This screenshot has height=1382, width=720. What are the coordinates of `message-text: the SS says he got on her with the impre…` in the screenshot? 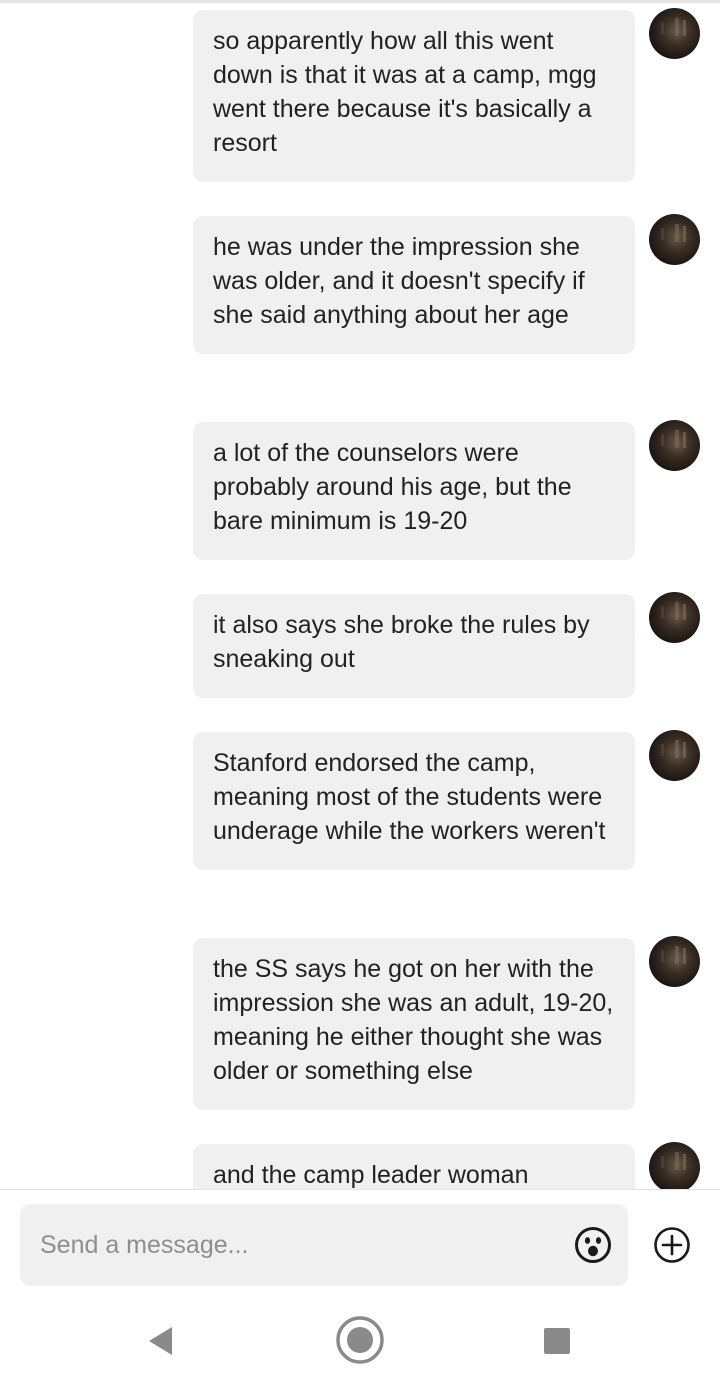 It's located at (413, 1020).